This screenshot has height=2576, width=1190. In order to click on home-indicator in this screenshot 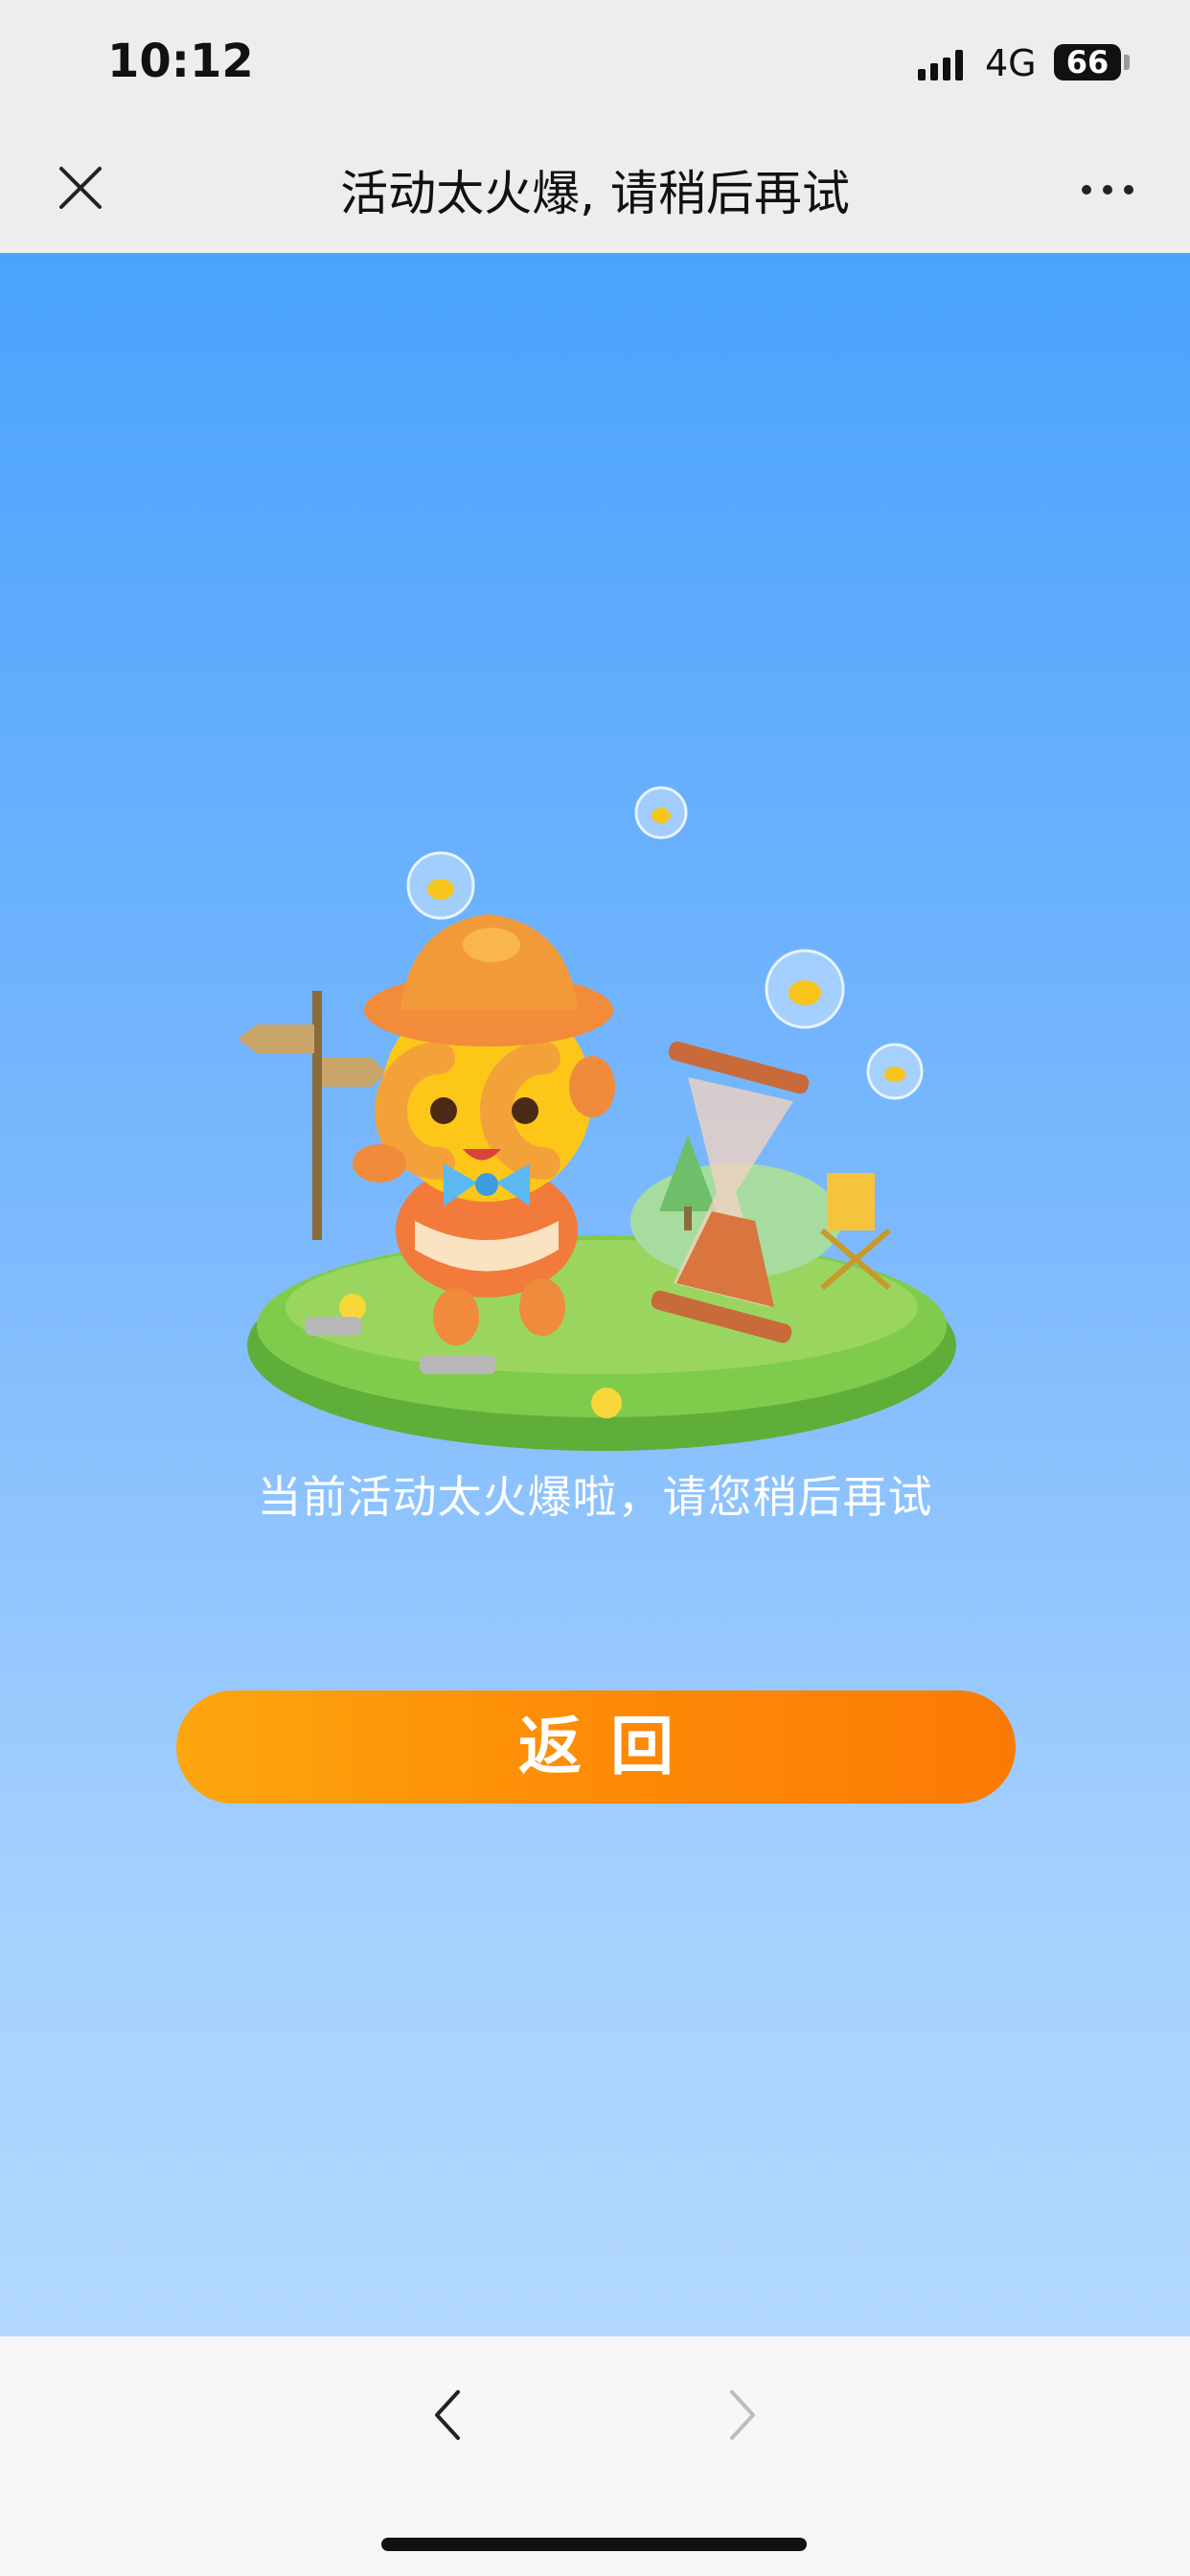, I will do `click(594, 2544)`.